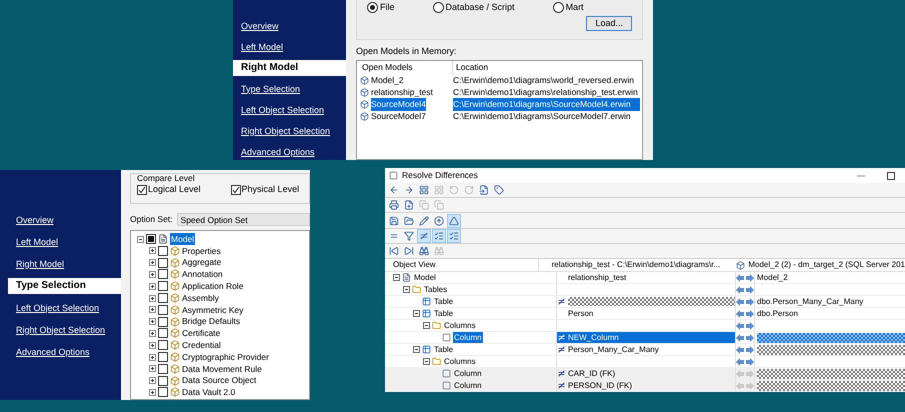  I want to click on model-name: SourceModel4, so click(398, 104).